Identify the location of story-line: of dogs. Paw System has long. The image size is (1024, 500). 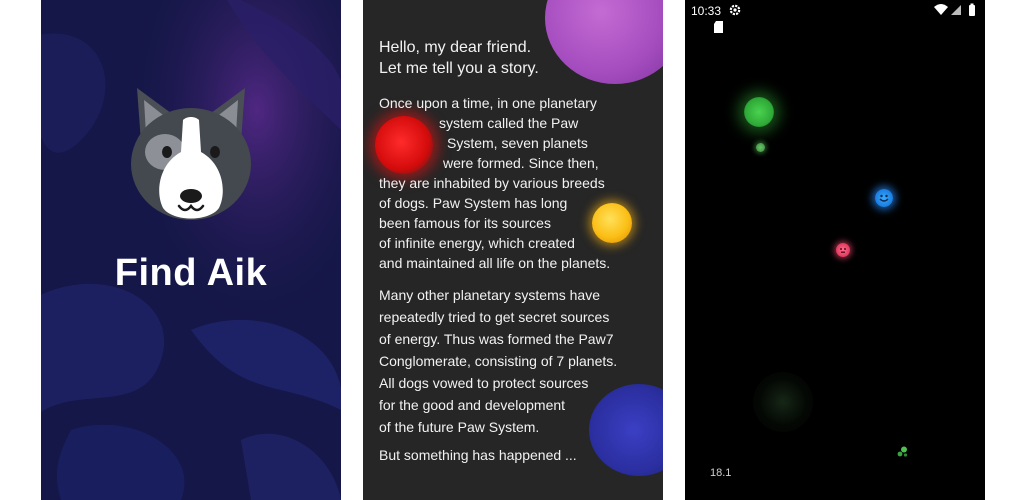
(473, 203).